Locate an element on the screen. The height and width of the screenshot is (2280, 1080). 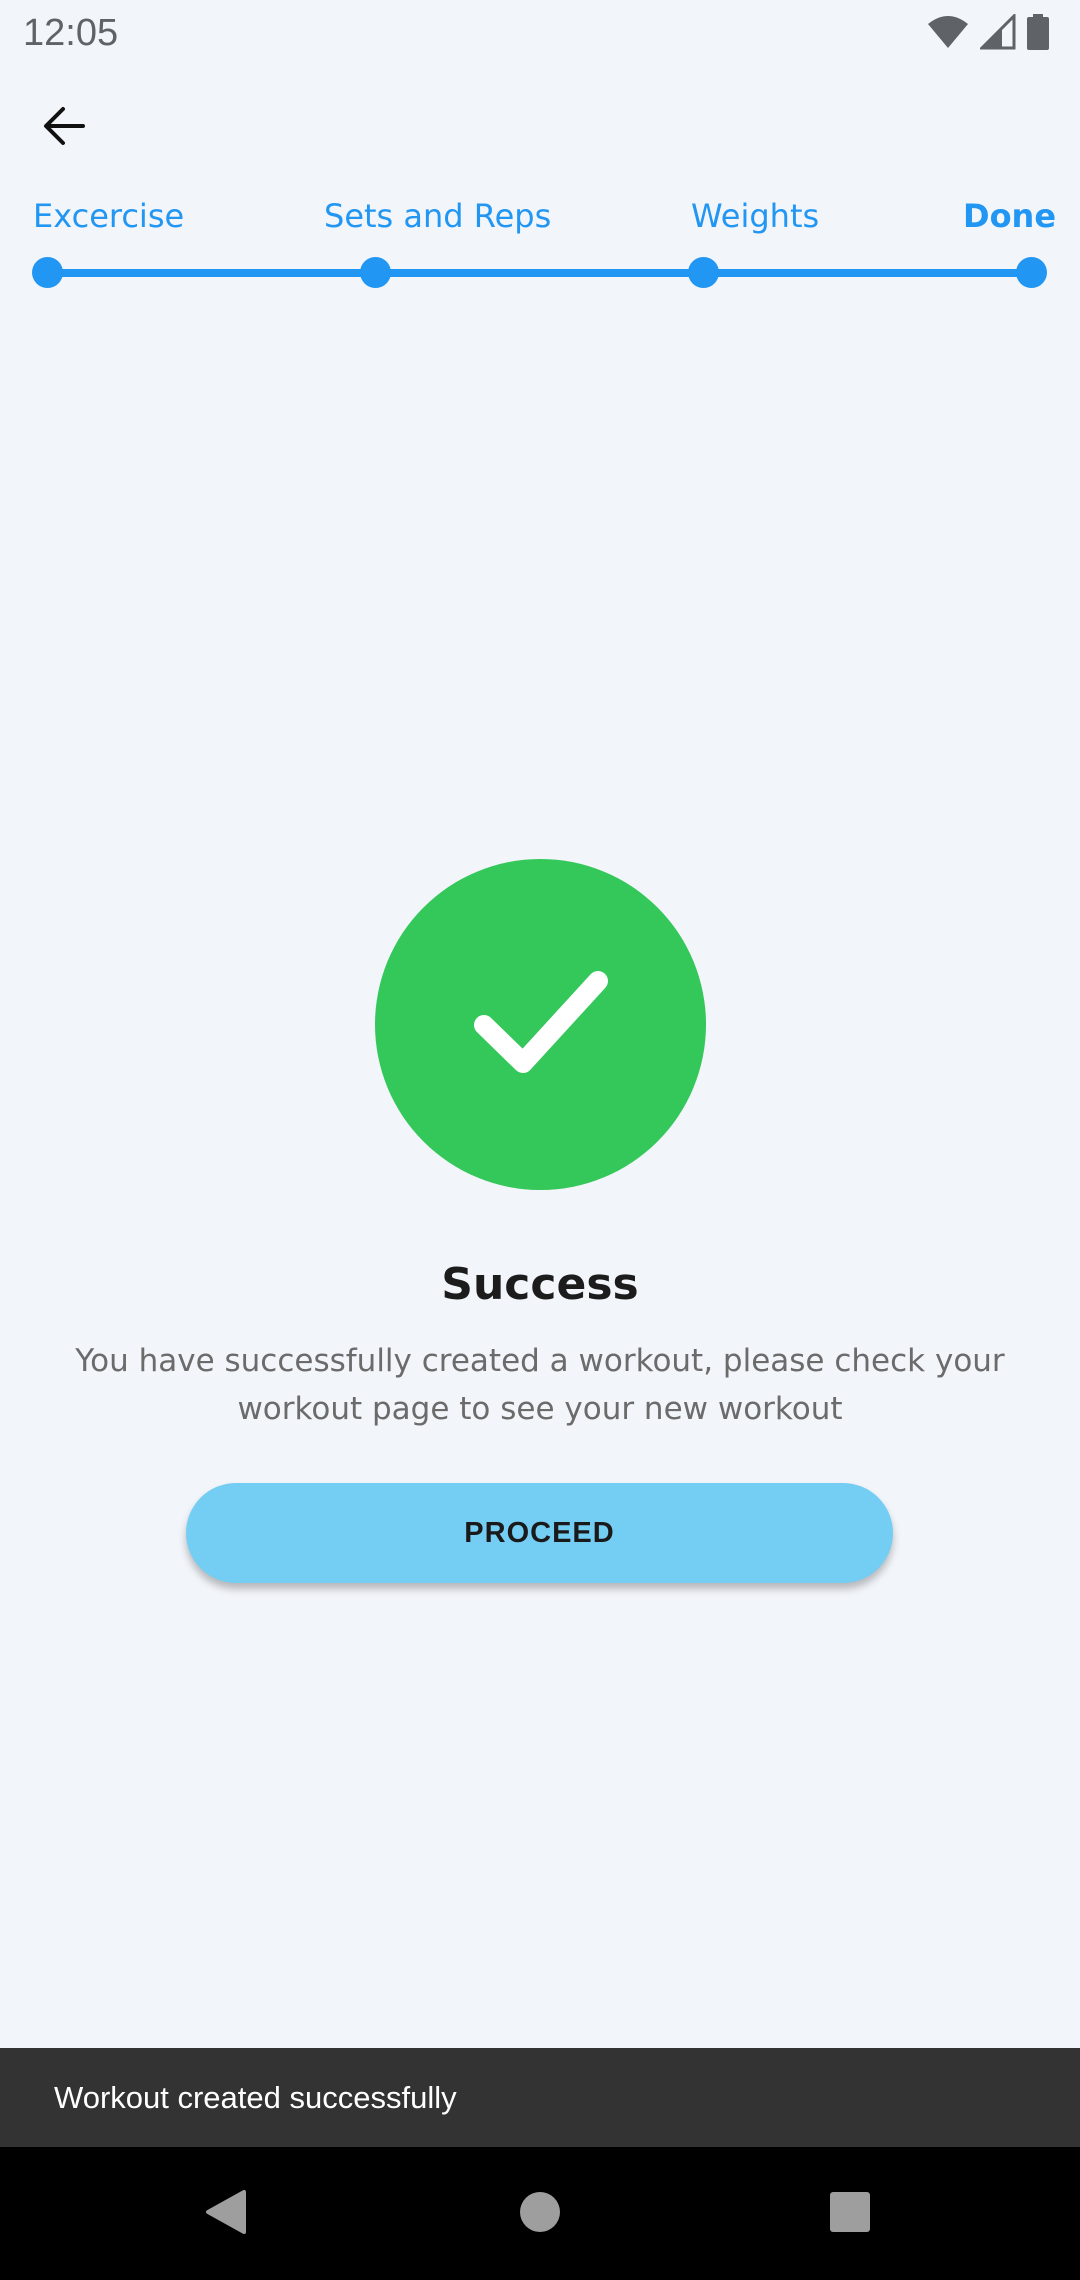
battery-icon is located at coordinates (1038, 32).